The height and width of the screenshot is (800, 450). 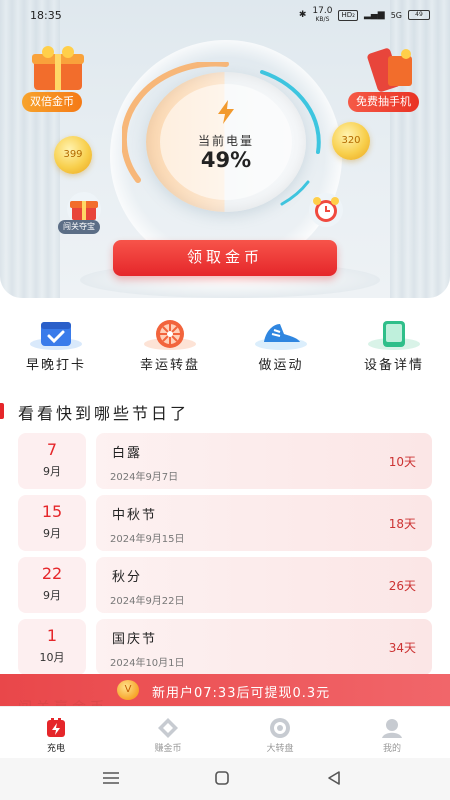 What do you see at coordinates (402, 462) in the screenshot?
I see `holiday-countdown: 10天` at bounding box center [402, 462].